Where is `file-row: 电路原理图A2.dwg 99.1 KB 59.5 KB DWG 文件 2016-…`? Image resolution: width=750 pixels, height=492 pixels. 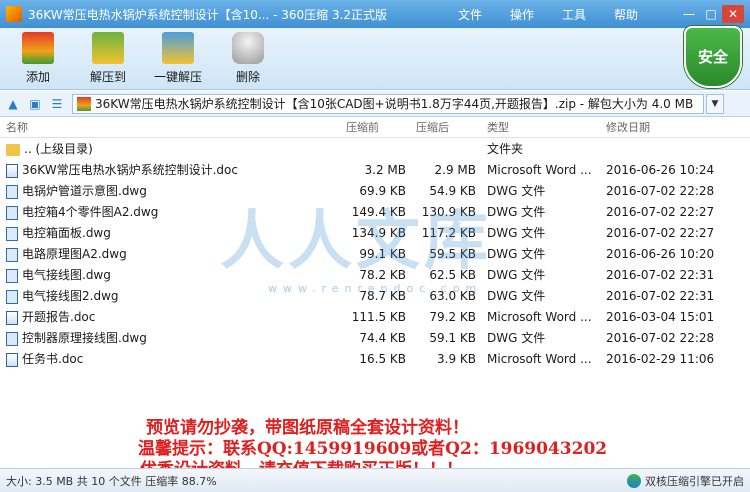 file-row: 电路原理图A2.dwg 99.1 KB 59.5 KB DWG 文件 2016-… is located at coordinates (375, 254).